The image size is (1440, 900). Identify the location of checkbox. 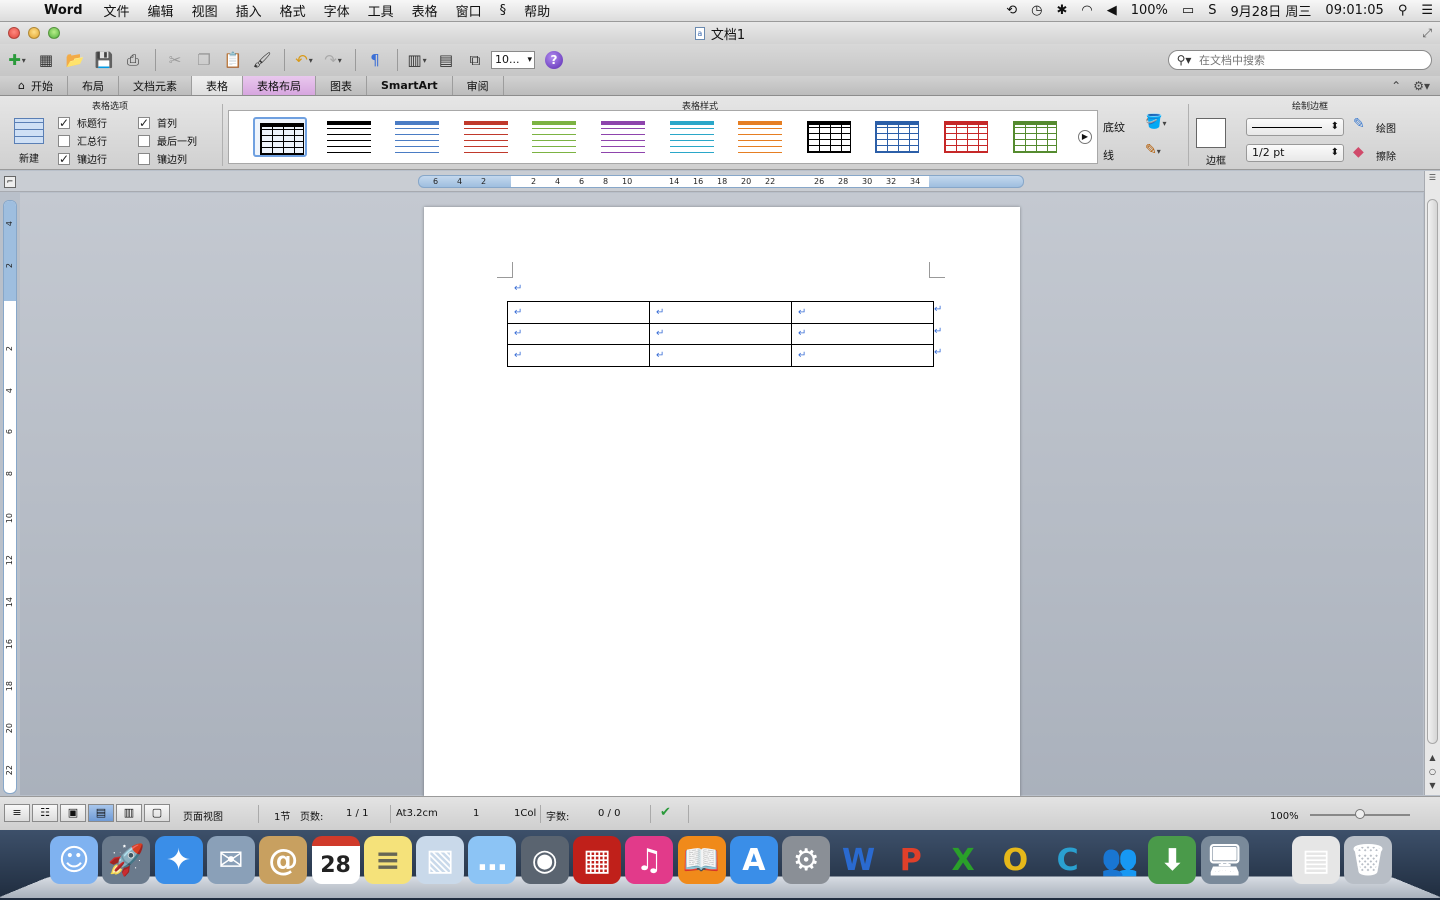
(64, 140).